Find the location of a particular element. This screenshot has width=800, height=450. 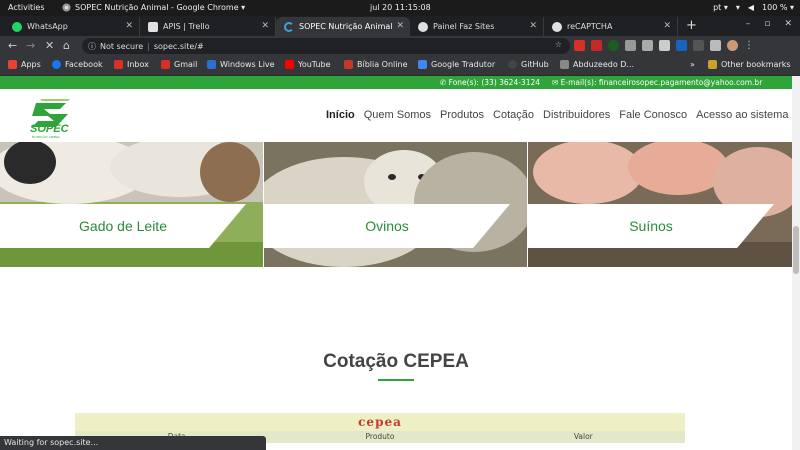

puzzle-icon is located at coordinates (715, 45).